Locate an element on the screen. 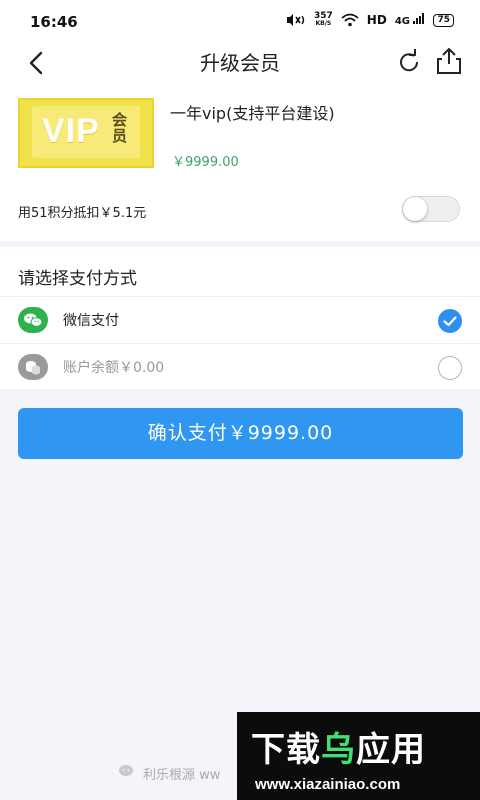 This screenshot has height=800, width=480. signal-indicator: 4G is located at coordinates (410, 20).